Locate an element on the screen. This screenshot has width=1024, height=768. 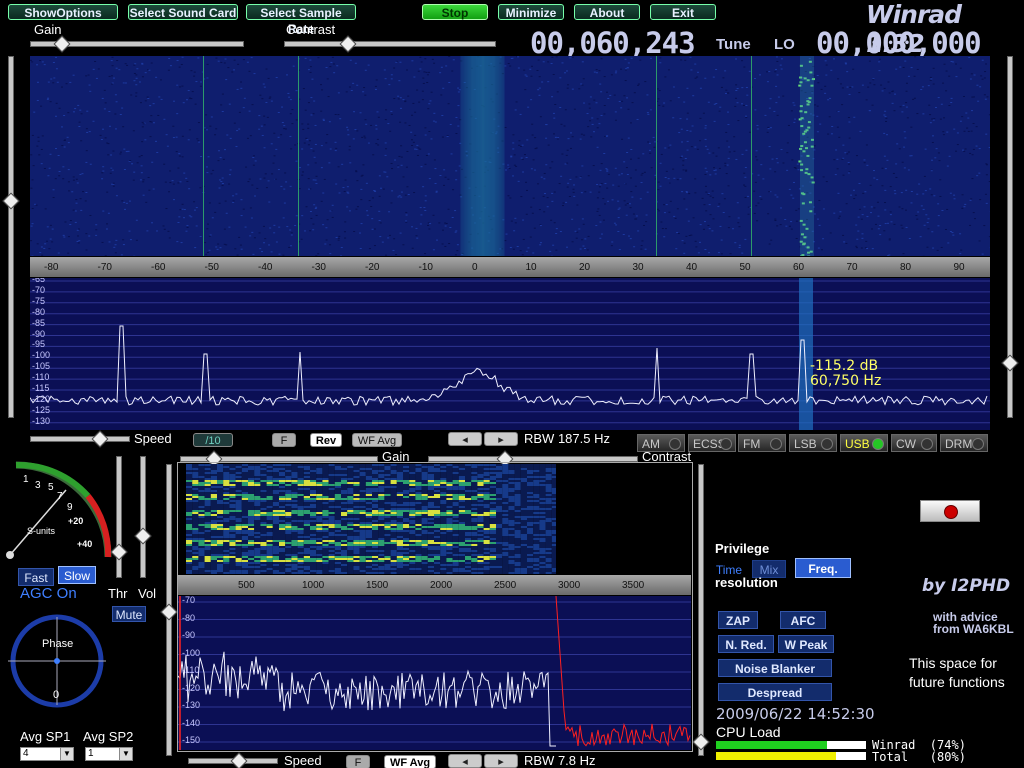
phase-display: Phase 0 is located at coordinates (57, 661).